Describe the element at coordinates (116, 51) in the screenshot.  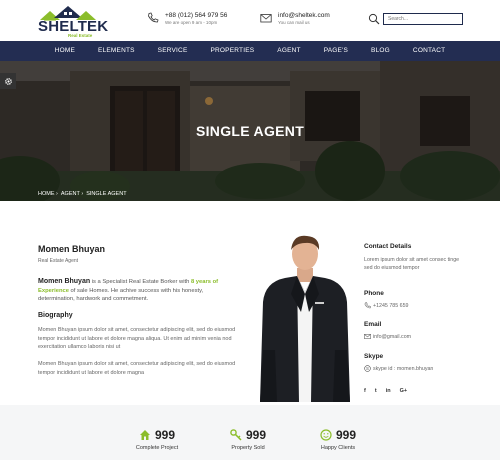
I see `nav-elements: ELEMENTS` at that location.